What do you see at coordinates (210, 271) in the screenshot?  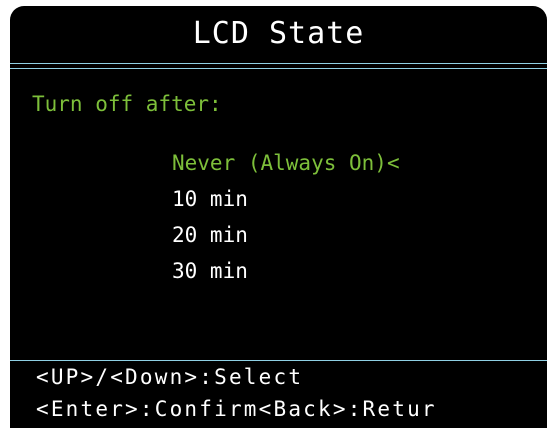 I see `option-label: 30 min` at bounding box center [210, 271].